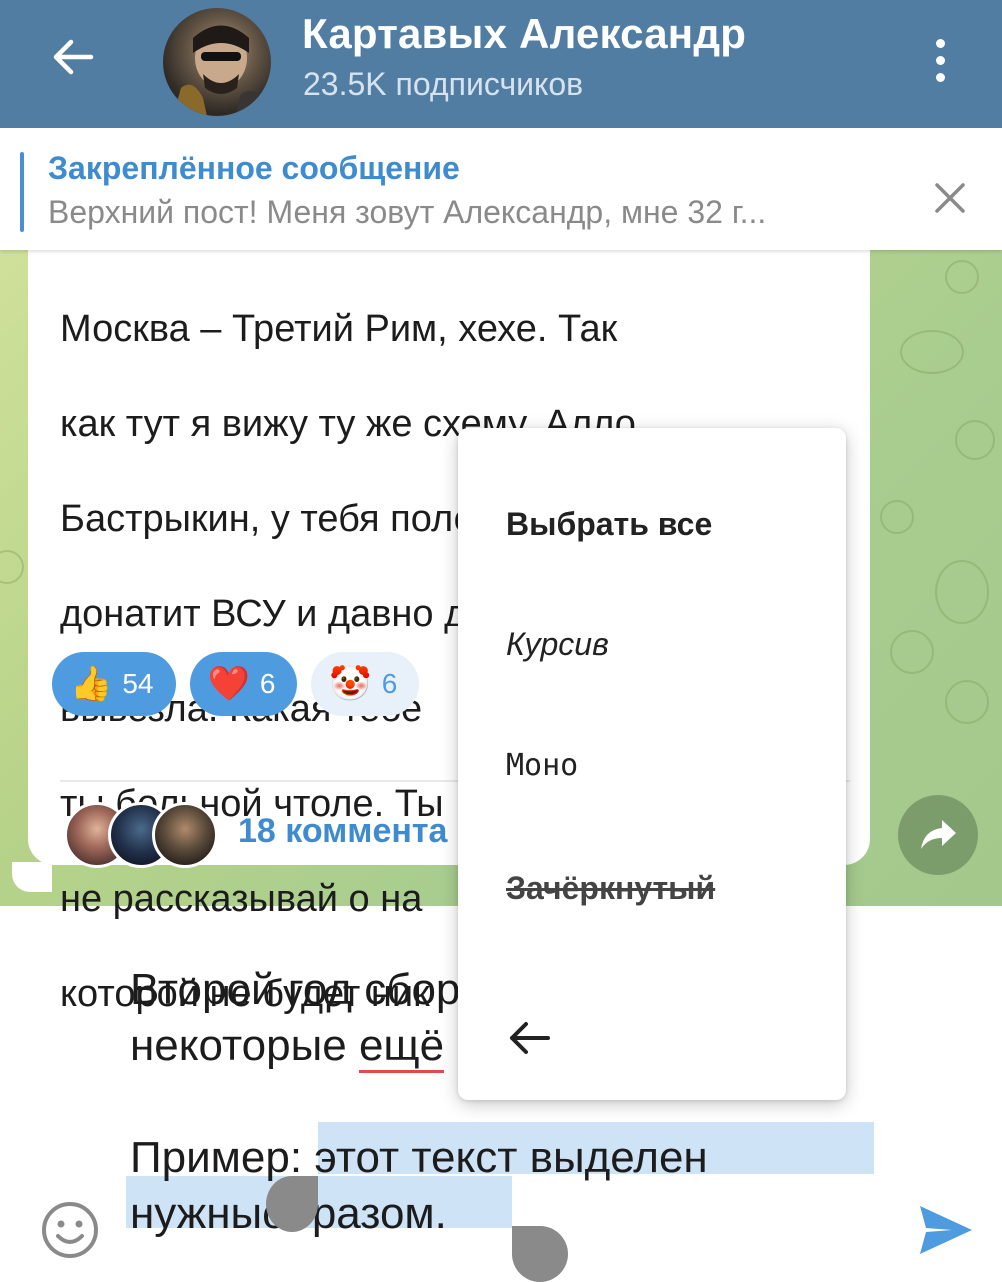 This screenshot has width=1002, height=1282. Describe the element at coordinates (609, 524) in the screenshot. I see `menu-item-bold: Выбрать все` at that location.